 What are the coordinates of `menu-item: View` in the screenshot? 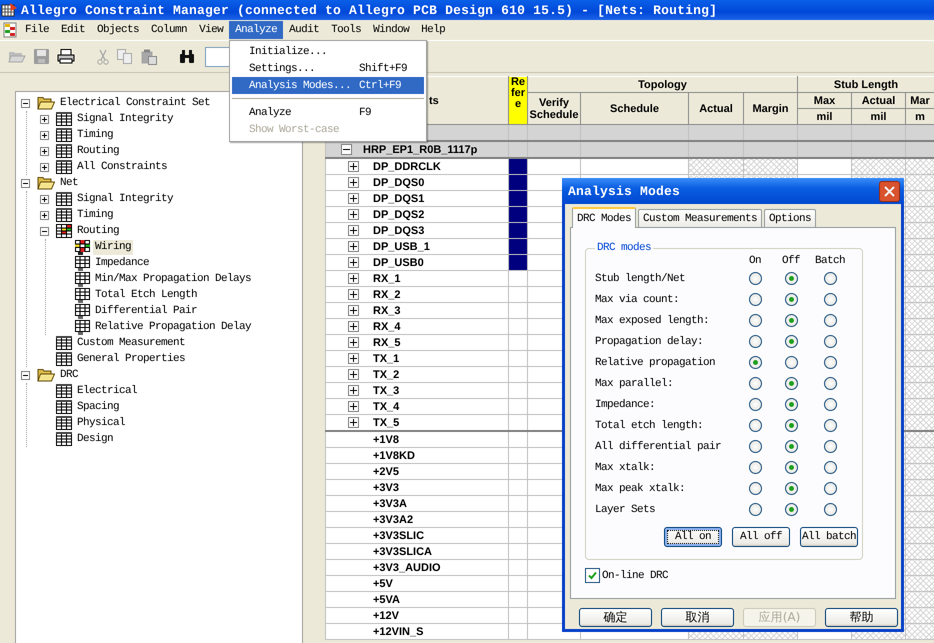 It's located at (211, 30).